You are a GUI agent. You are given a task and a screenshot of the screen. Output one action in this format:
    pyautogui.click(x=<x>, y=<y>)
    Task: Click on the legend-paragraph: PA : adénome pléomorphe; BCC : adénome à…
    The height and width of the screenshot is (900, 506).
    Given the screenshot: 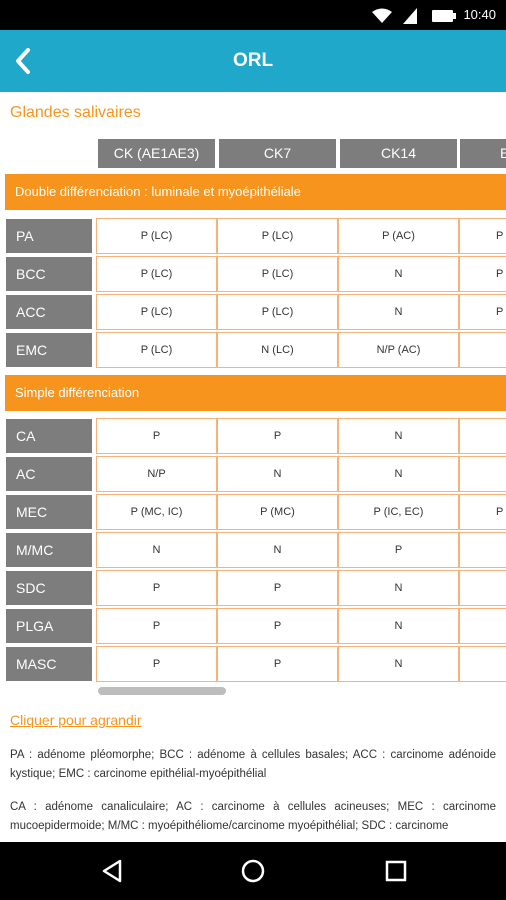 What is the action you would take?
    pyautogui.click(x=253, y=764)
    